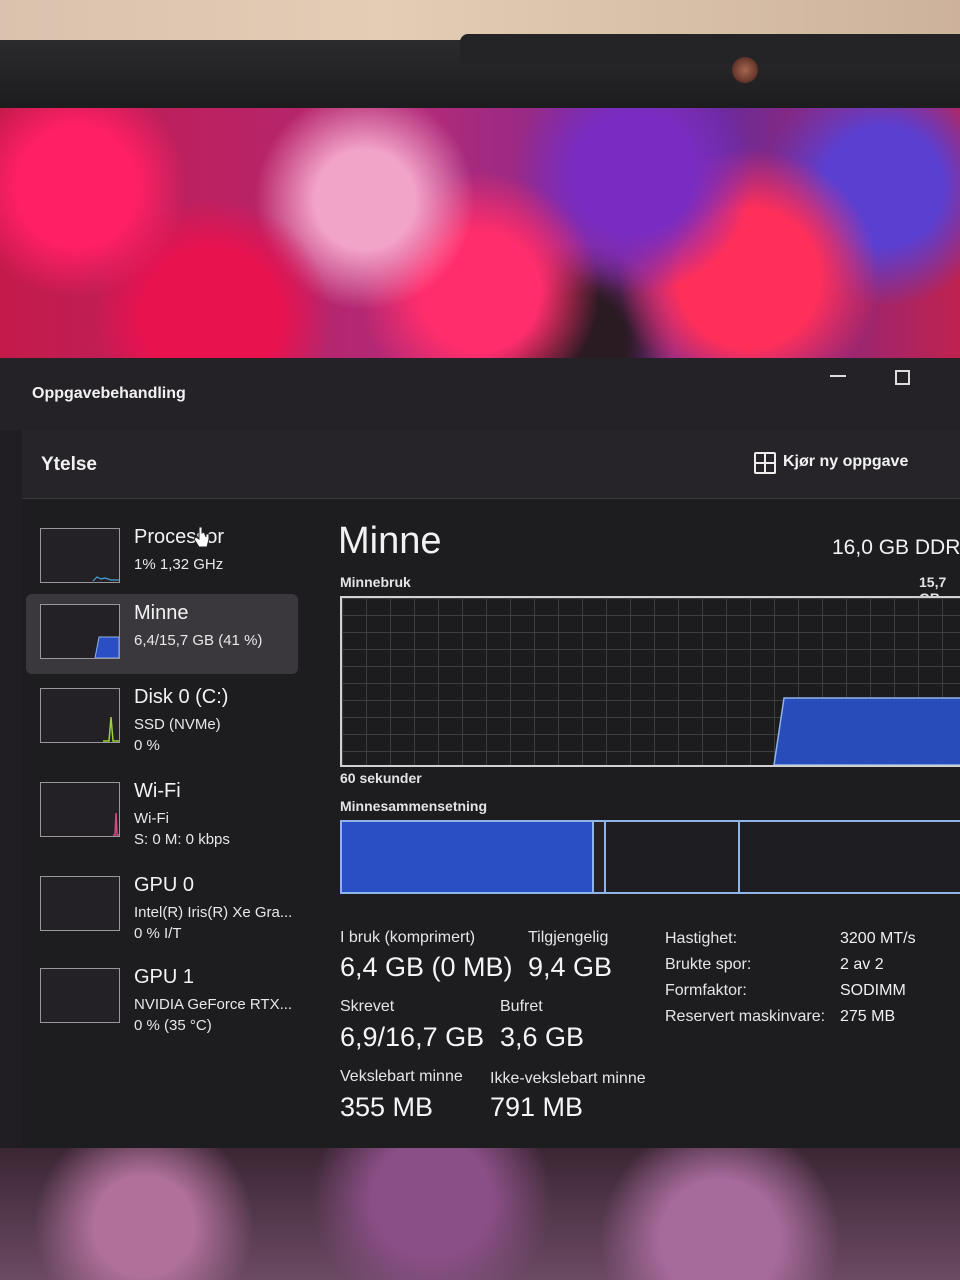 The height and width of the screenshot is (1280, 960). What do you see at coordinates (179, 564) in the screenshot?
I see `sidebar-item-detail: 1% 1,32 GHz` at bounding box center [179, 564].